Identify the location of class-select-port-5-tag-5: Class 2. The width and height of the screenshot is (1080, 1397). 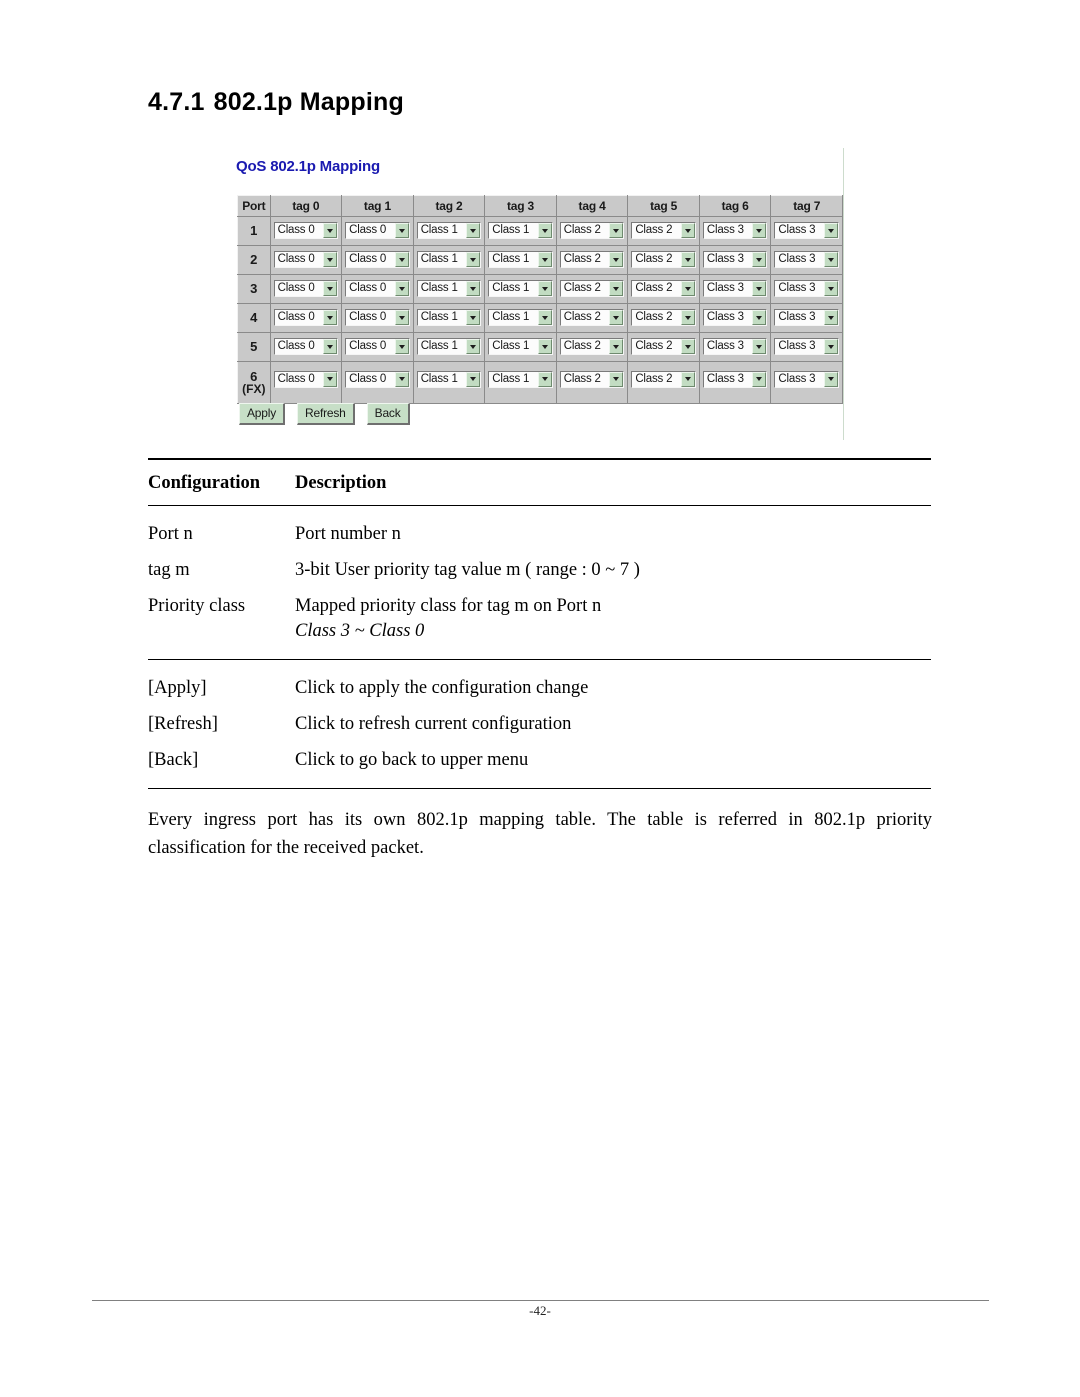
(663, 346).